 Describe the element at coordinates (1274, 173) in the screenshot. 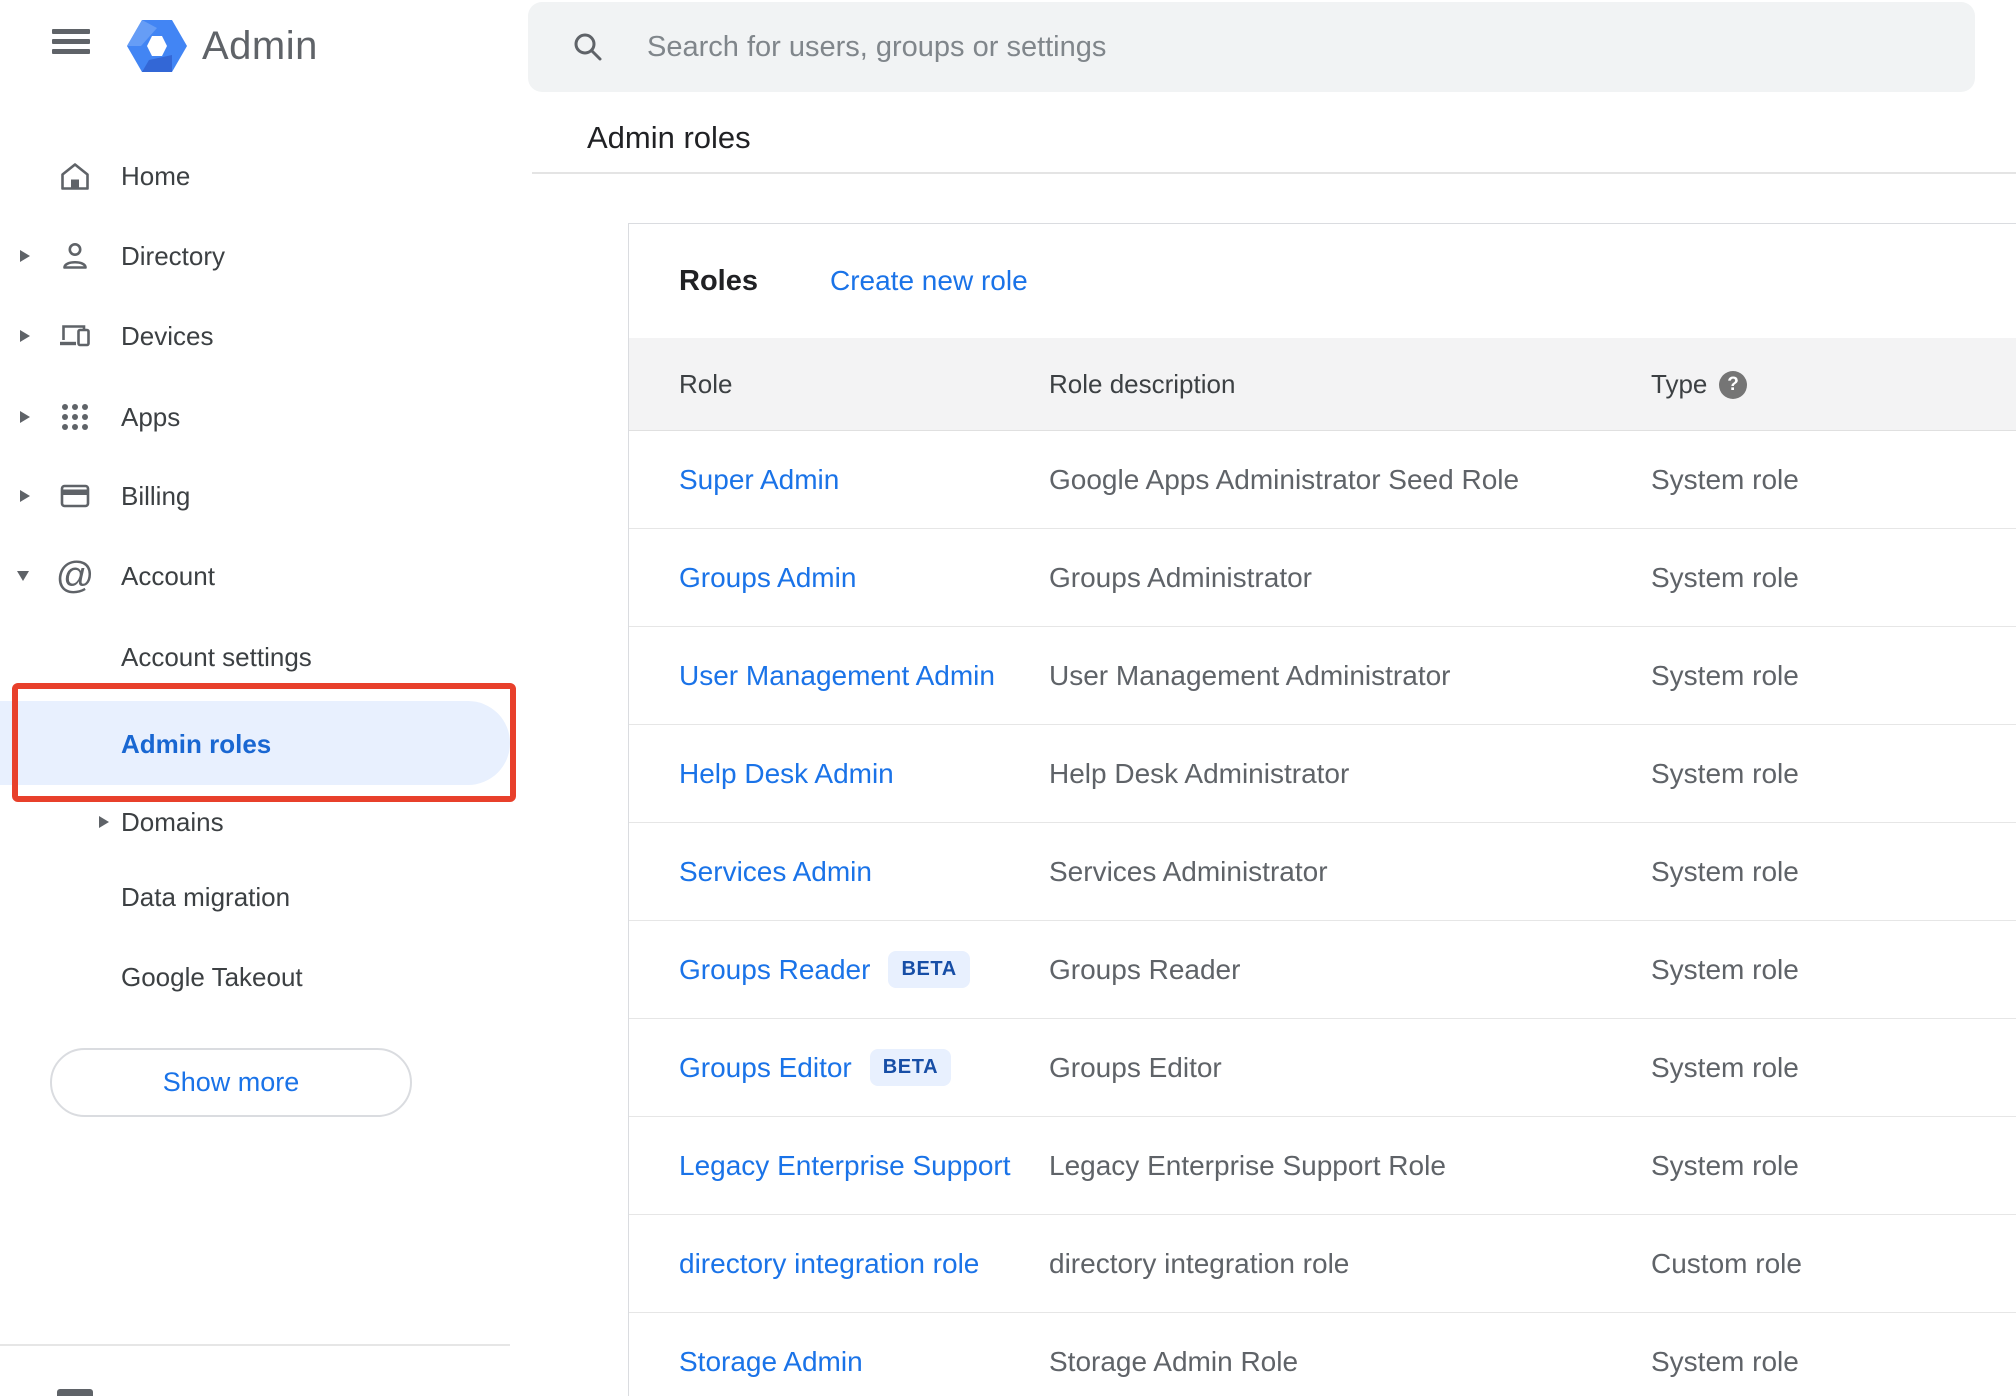

I see `header-divider` at that location.